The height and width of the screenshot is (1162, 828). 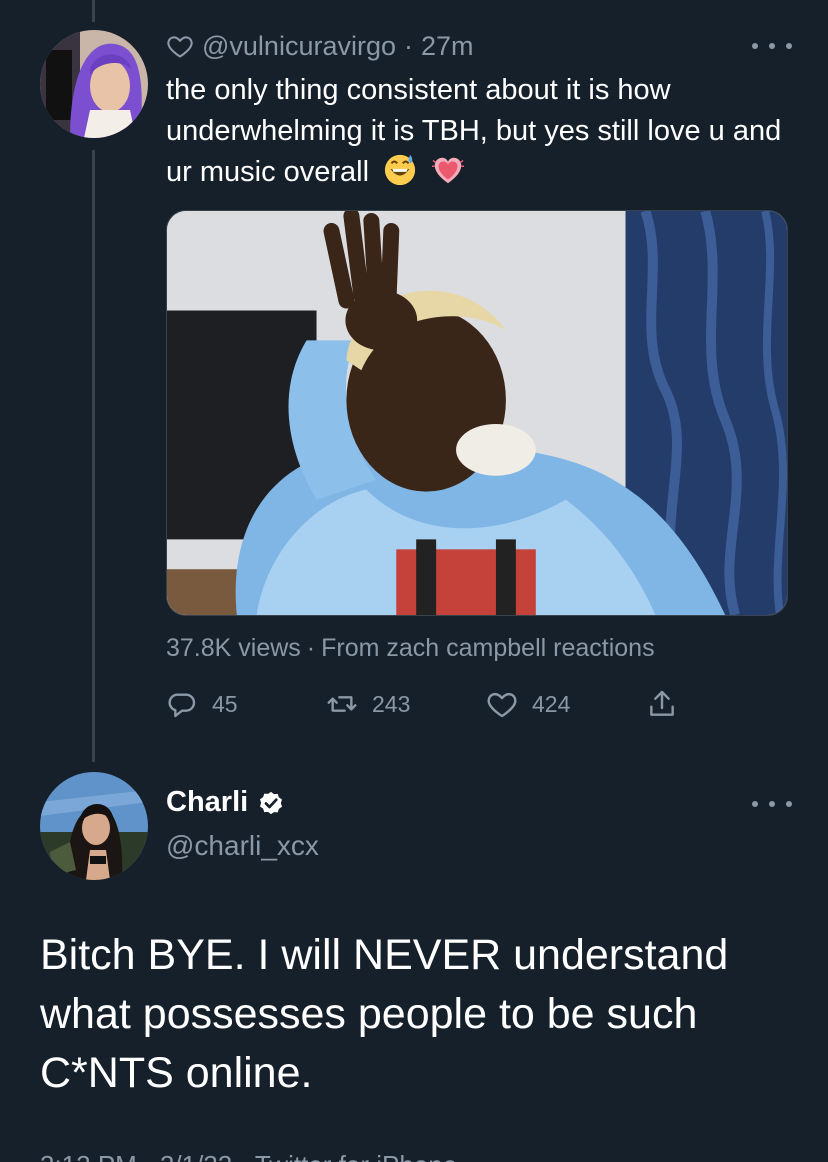 What do you see at coordinates (180, 47) in the screenshot?
I see `heart-outline-icon` at bounding box center [180, 47].